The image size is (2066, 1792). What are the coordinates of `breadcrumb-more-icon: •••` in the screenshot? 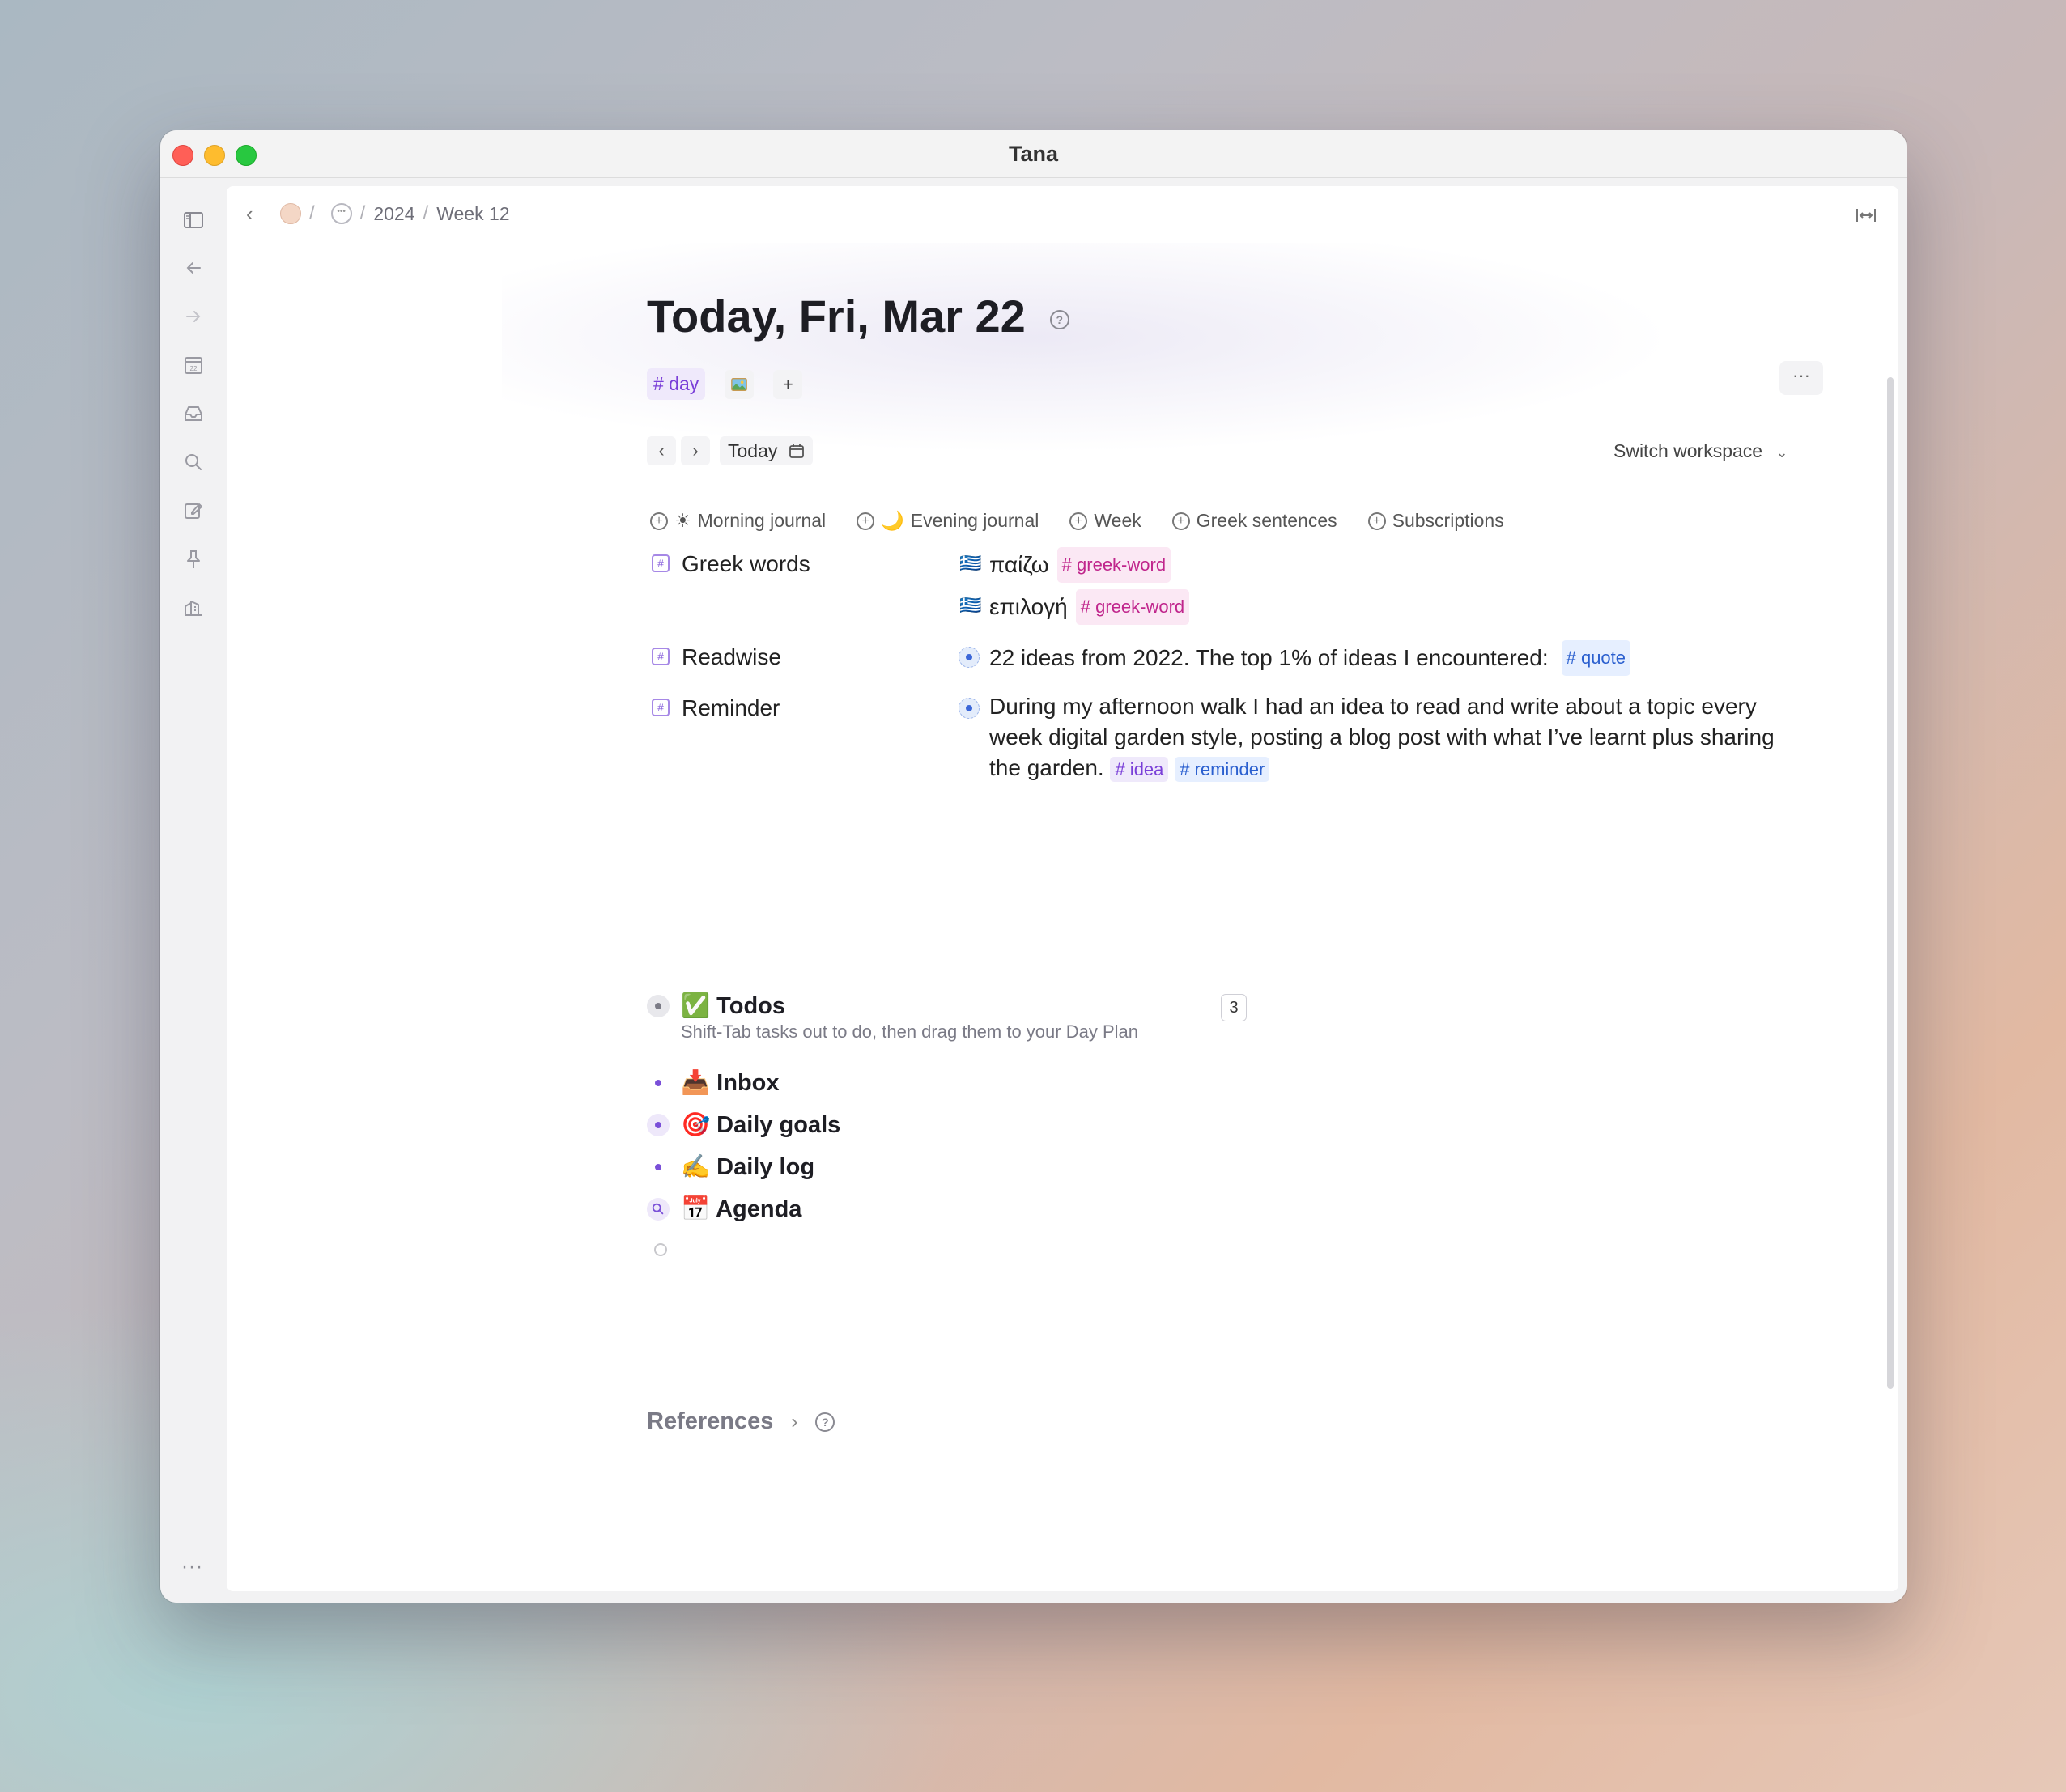 It's located at (341, 213).